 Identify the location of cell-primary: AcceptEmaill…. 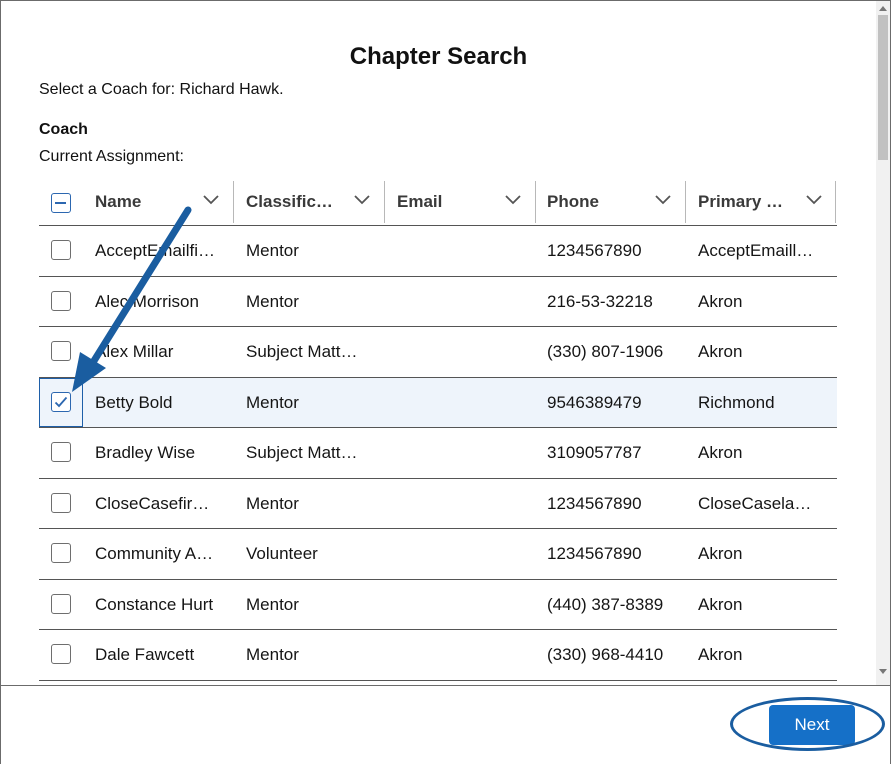
(756, 250).